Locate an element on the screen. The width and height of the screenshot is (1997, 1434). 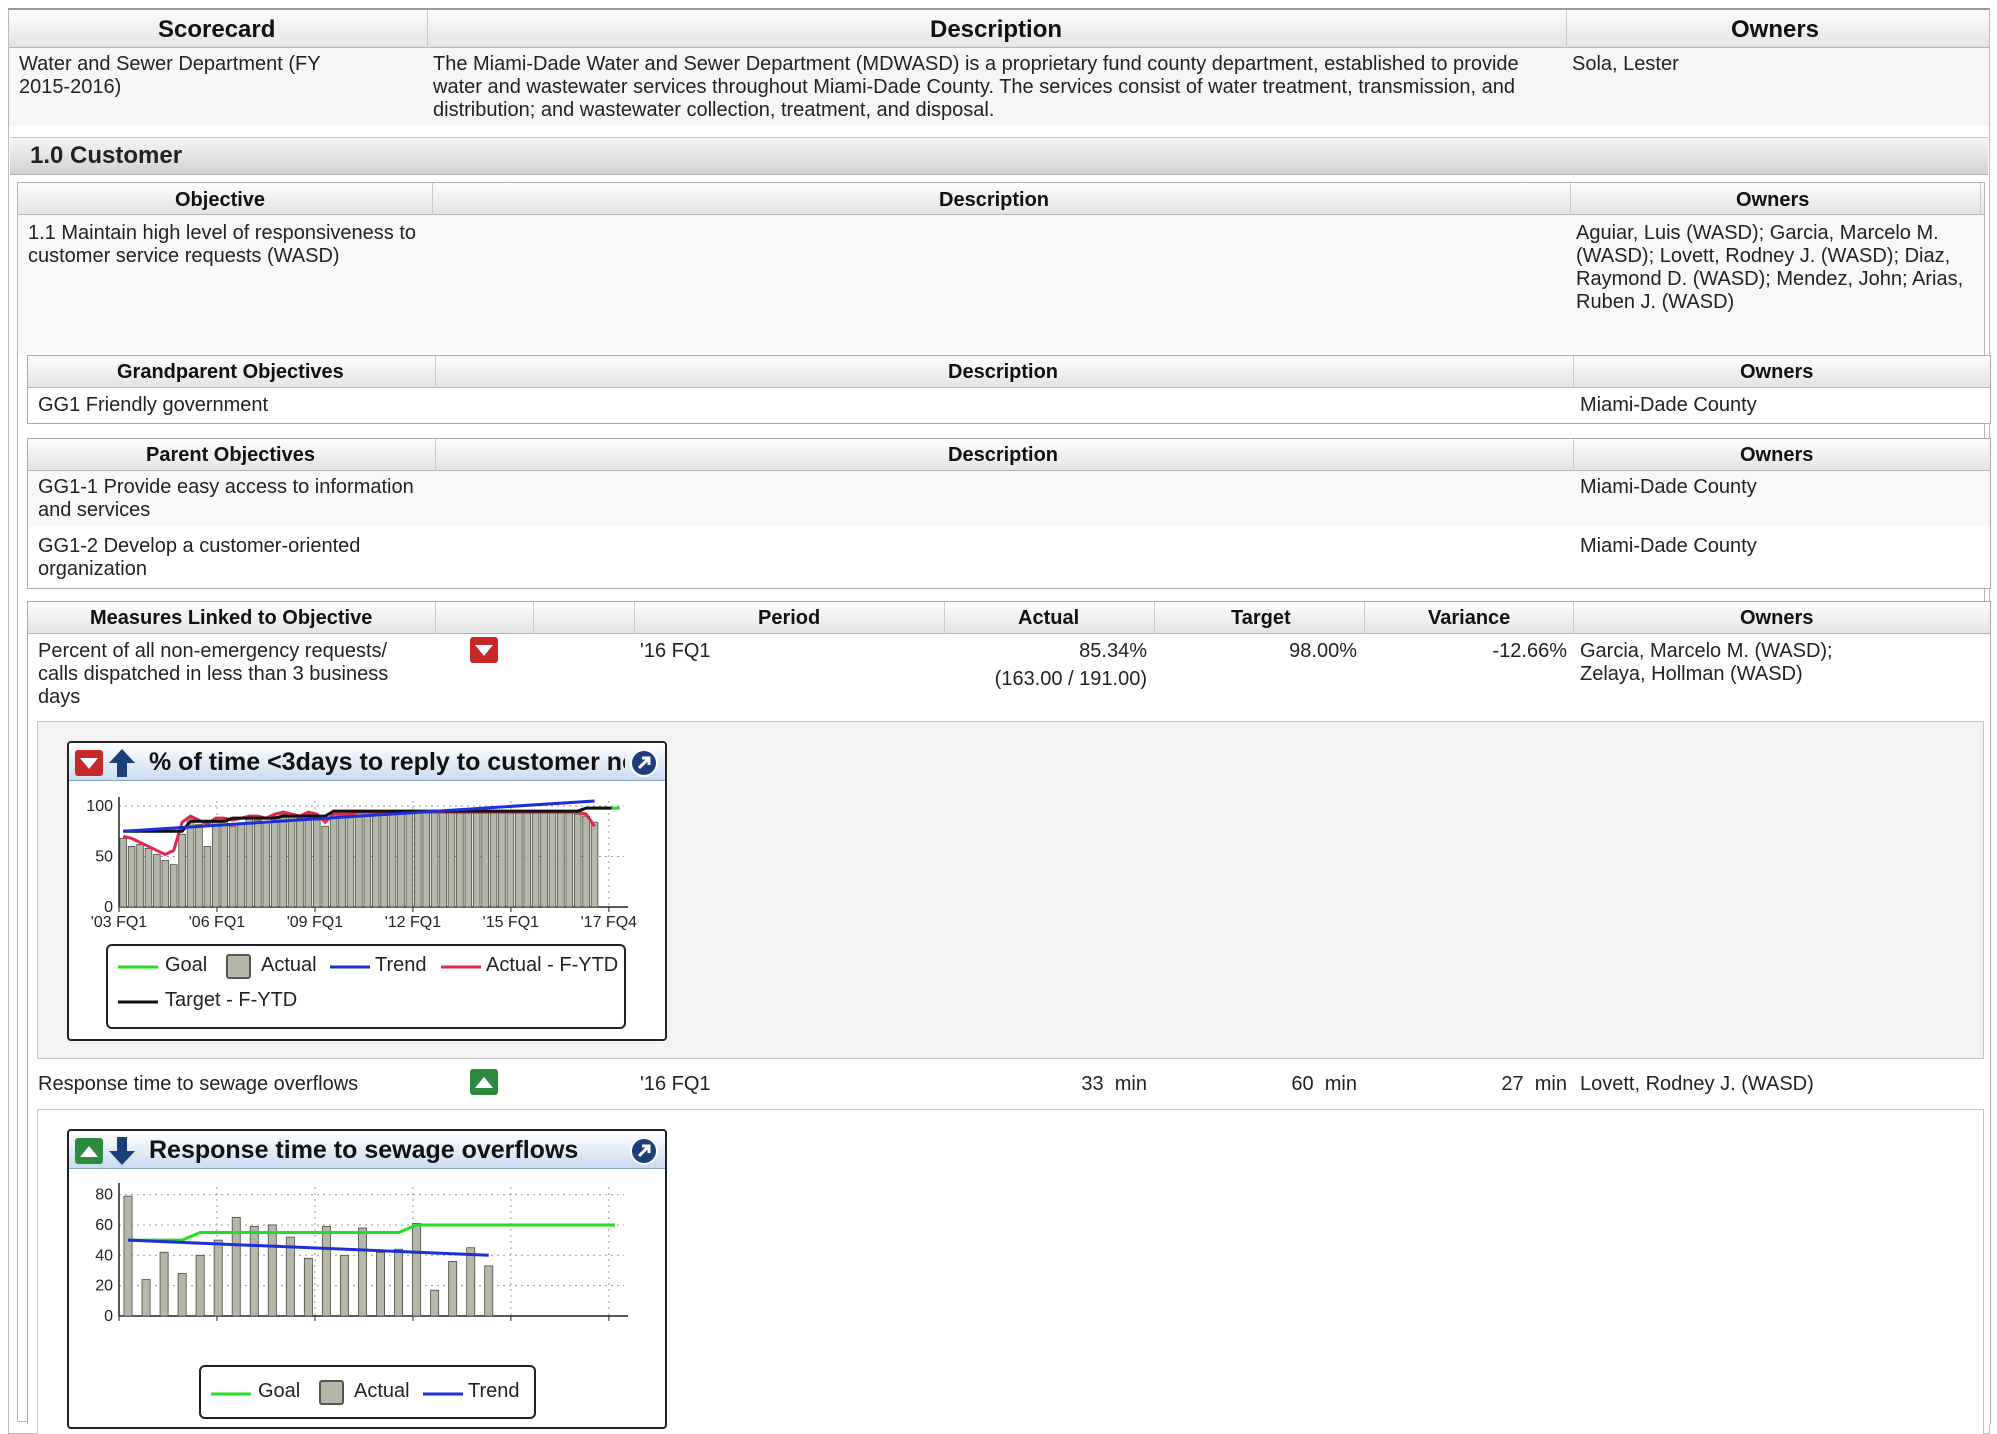
scorecard-description-col-header: Description is located at coordinates (996, 30).